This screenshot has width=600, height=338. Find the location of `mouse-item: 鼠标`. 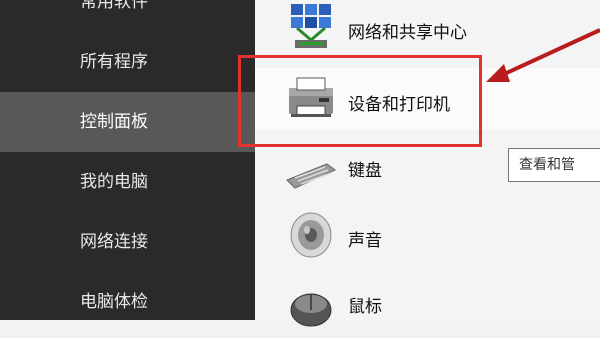

mouse-item: 鼠标 is located at coordinates (427, 307).